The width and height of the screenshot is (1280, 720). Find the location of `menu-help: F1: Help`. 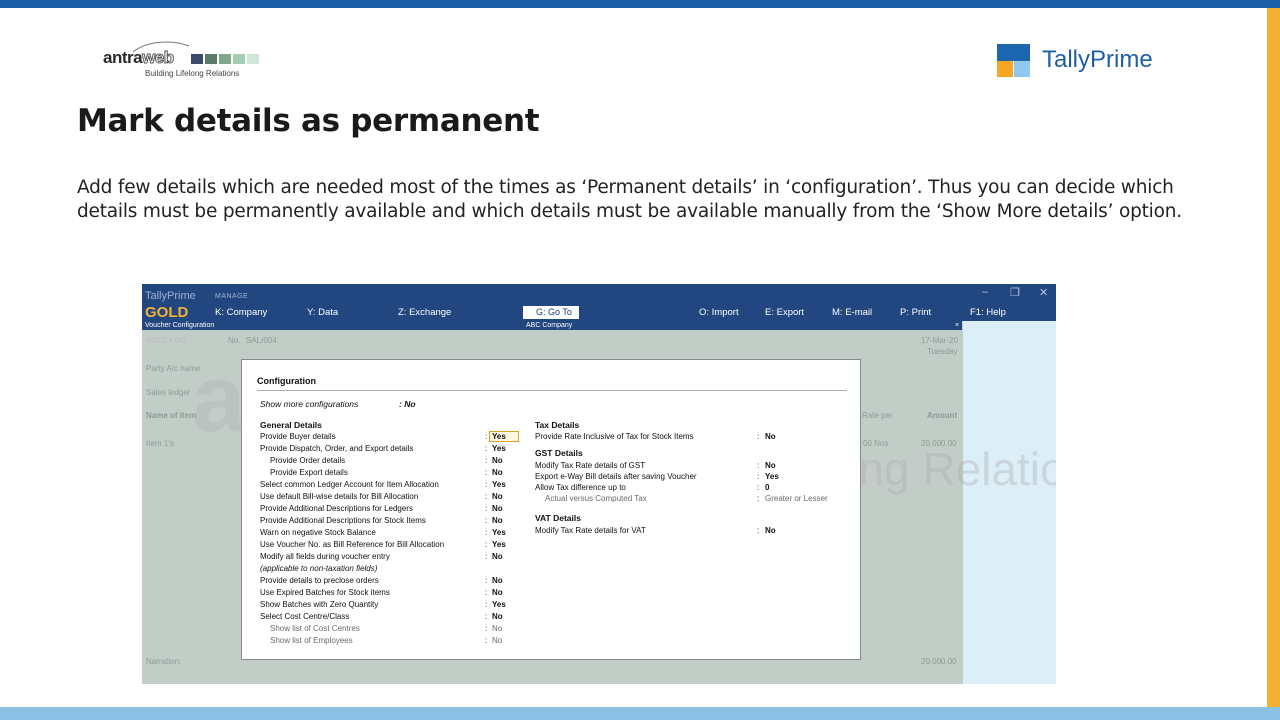

menu-help: F1: Help is located at coordinates (988, 312).